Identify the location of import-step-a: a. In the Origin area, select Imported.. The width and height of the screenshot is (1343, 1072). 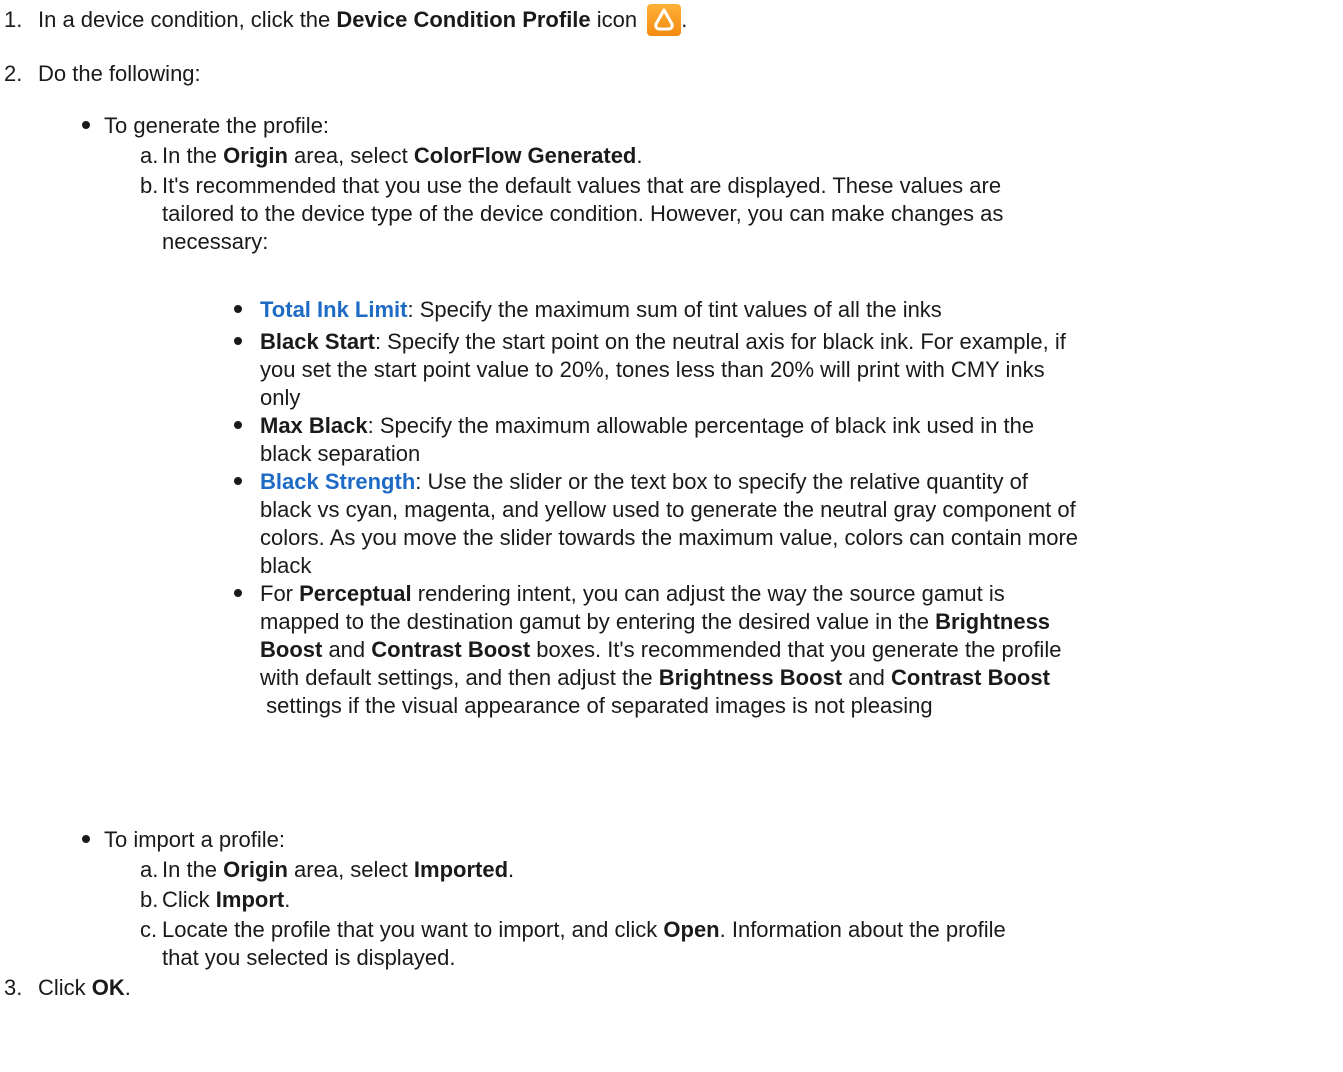
(327, 869).